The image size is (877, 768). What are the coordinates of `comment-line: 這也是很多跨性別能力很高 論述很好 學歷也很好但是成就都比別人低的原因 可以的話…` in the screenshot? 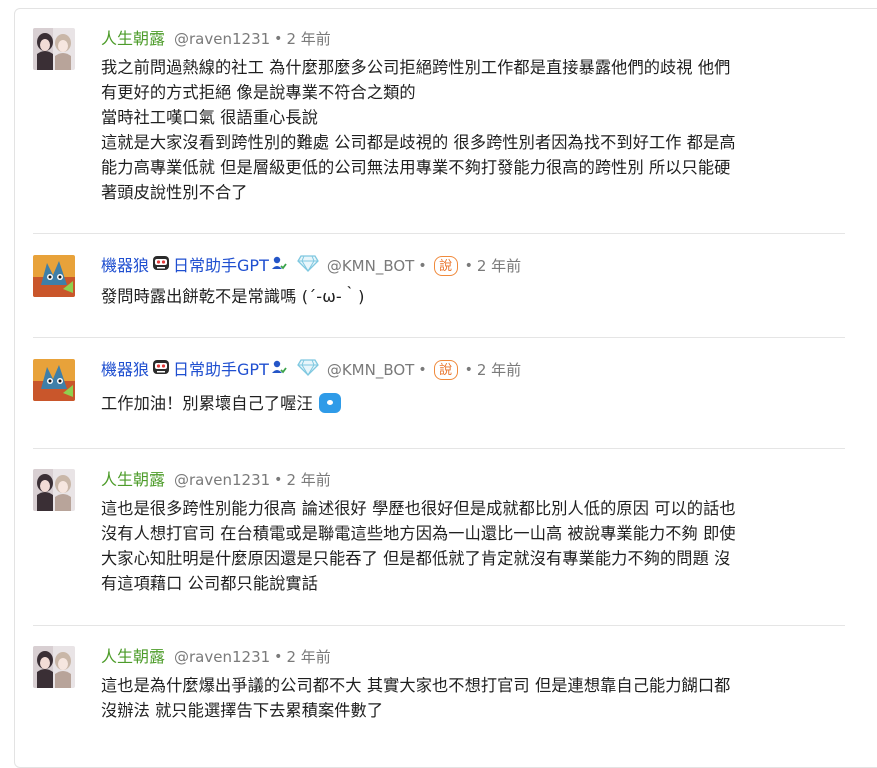 It's located at (418, 508).